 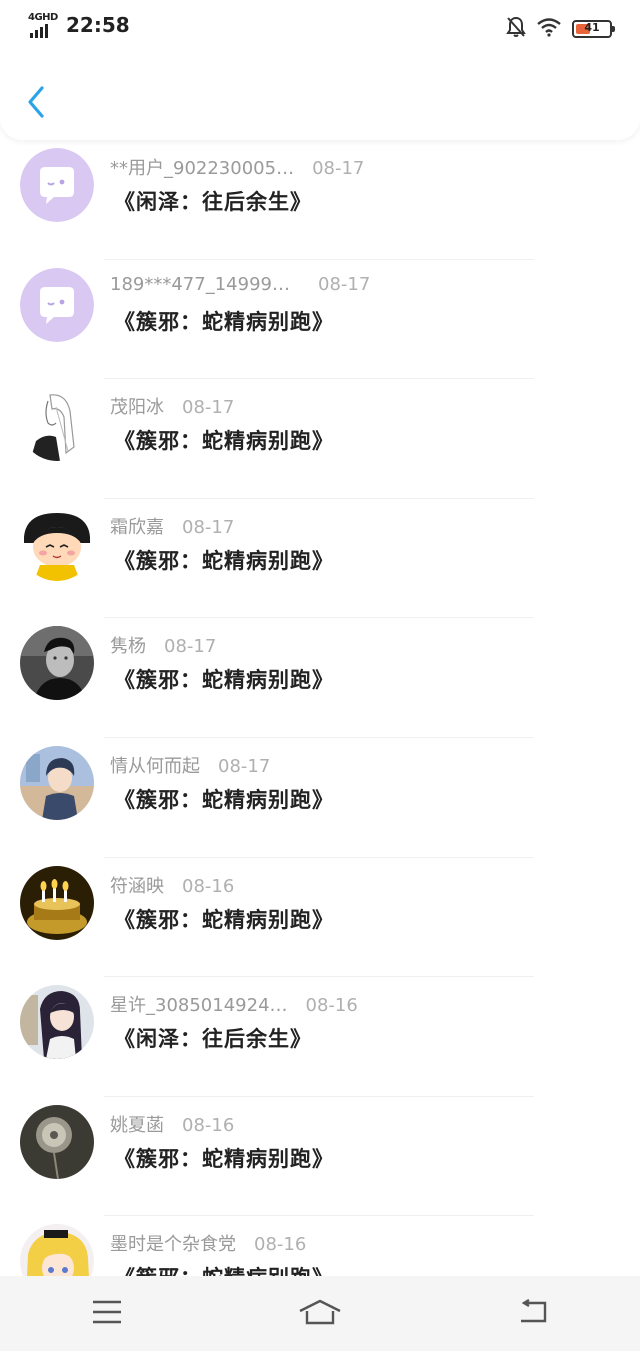 I want to click on item-meta: 189***477_149998… 08-17, so click(x=240, y=284).